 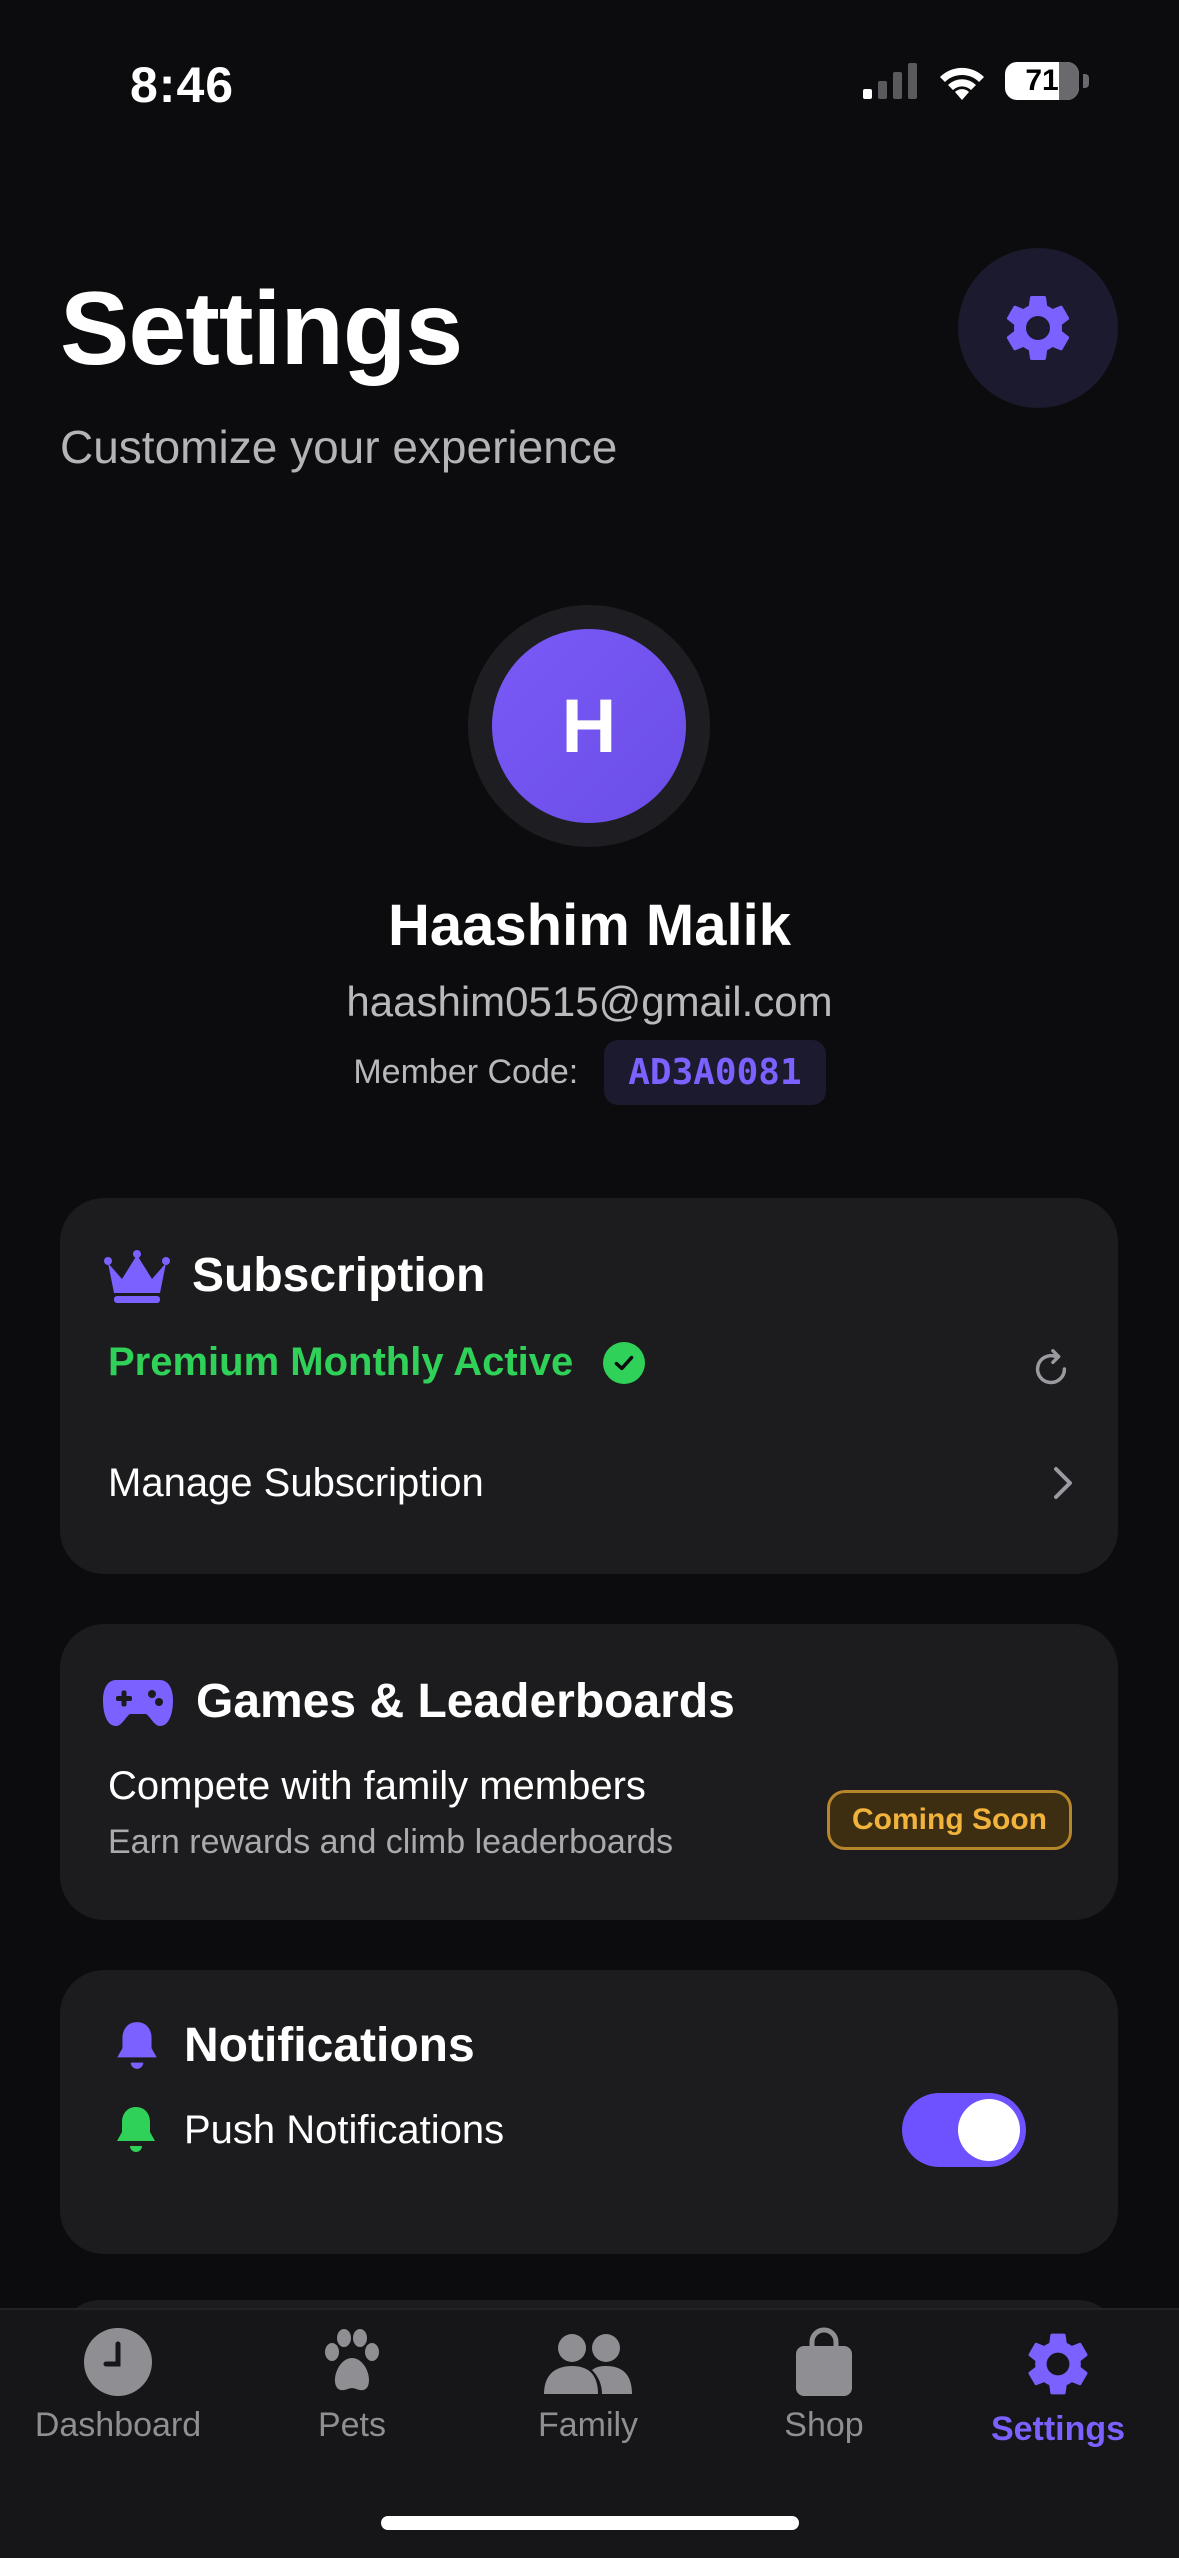 I want to click on header-gear-button, so click(x=1038, y=328).